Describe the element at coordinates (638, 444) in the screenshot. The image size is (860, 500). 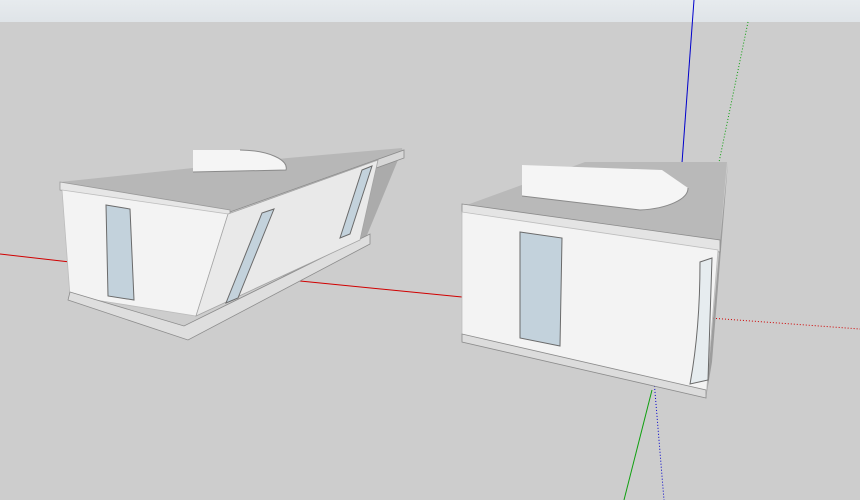
I see `green-axis-solid` at that location.